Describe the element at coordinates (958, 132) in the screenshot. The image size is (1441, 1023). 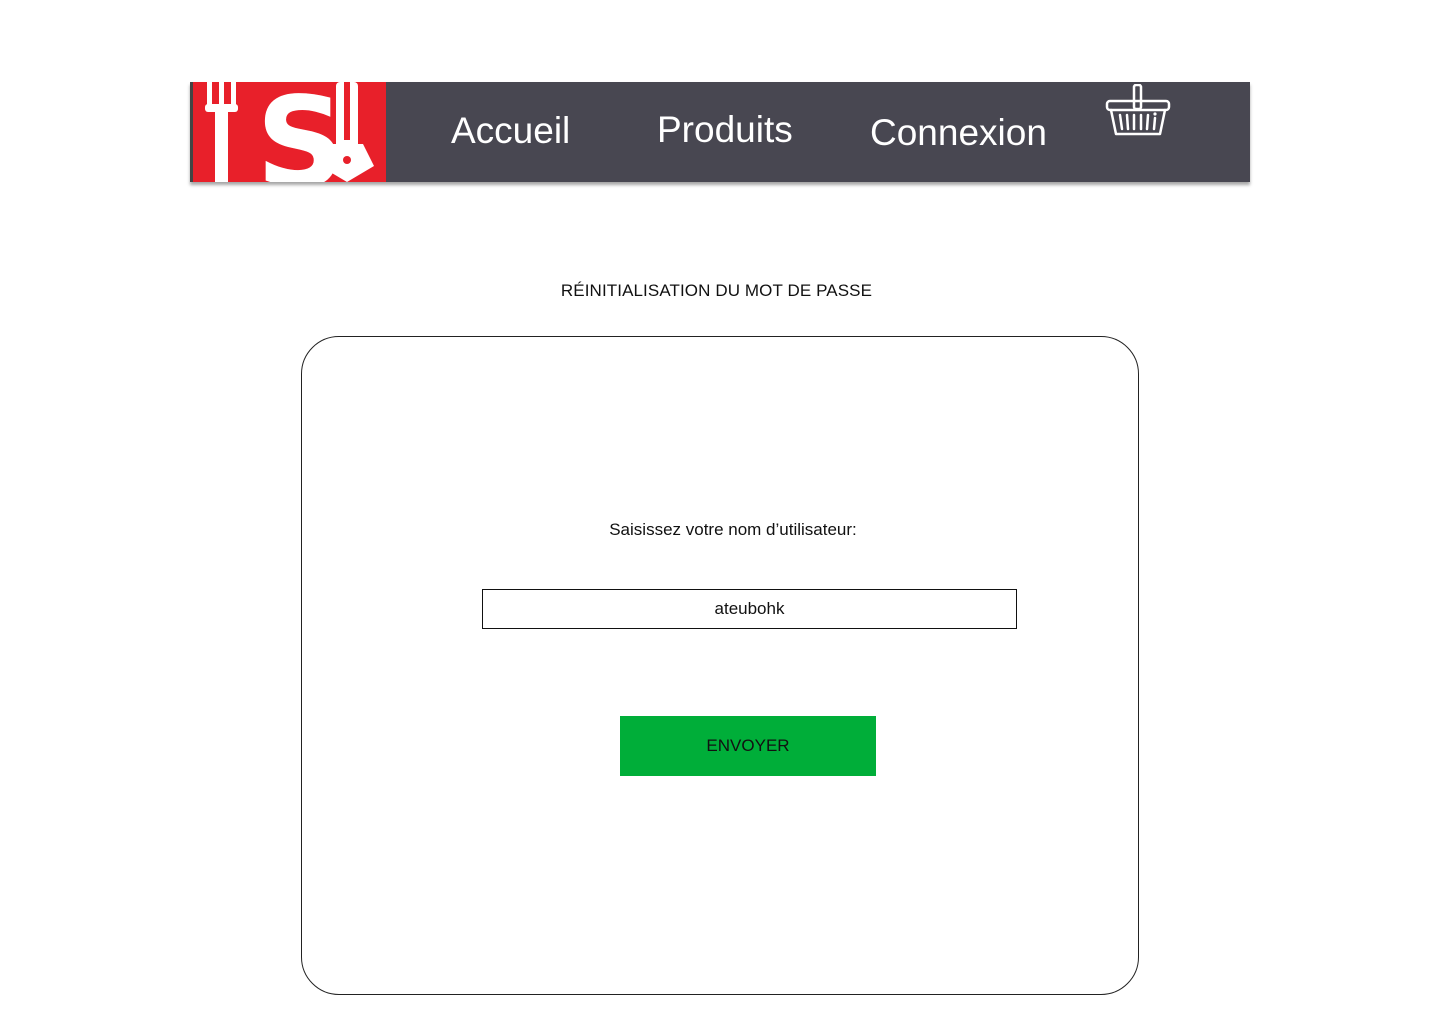
I see `nav-link-connexion: Connexion` at that location.